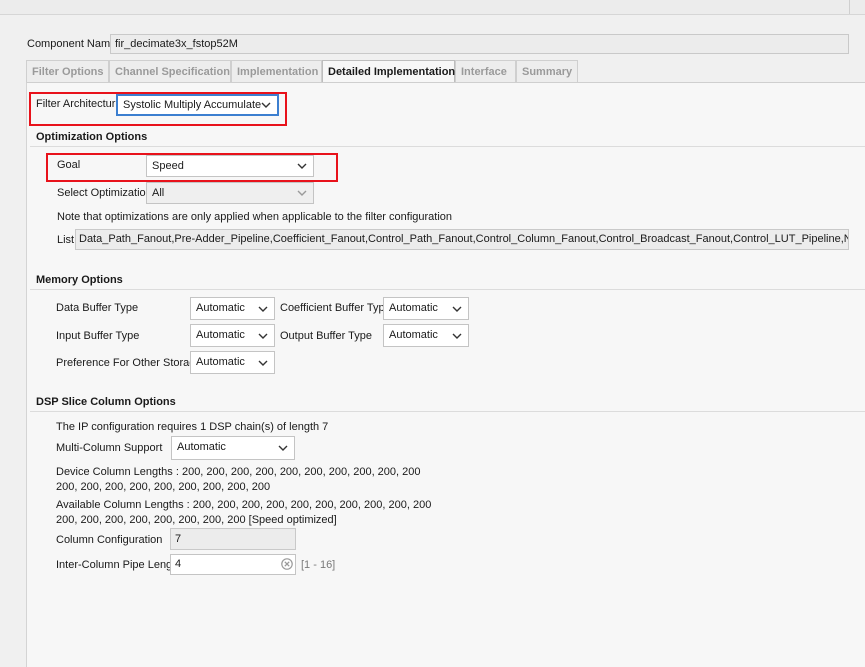 The height and width of the screenshot is (667, 865). Describe the element at coordinates (233, 539) in the screenshot. I see `column-configuration-field: 7` at that location.